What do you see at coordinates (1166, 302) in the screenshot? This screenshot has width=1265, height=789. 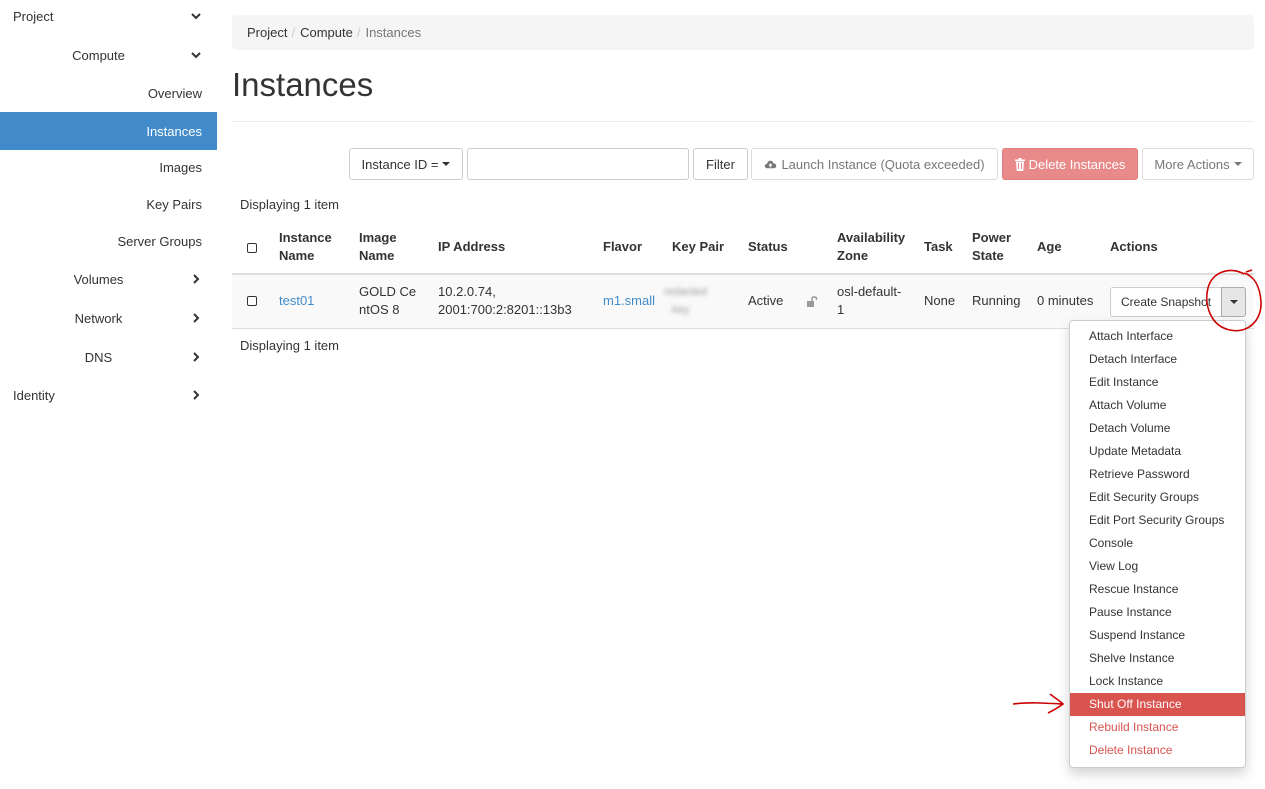 I see `create-snapshot-button: Create Snapshot` at bounding box center [1166, 302].